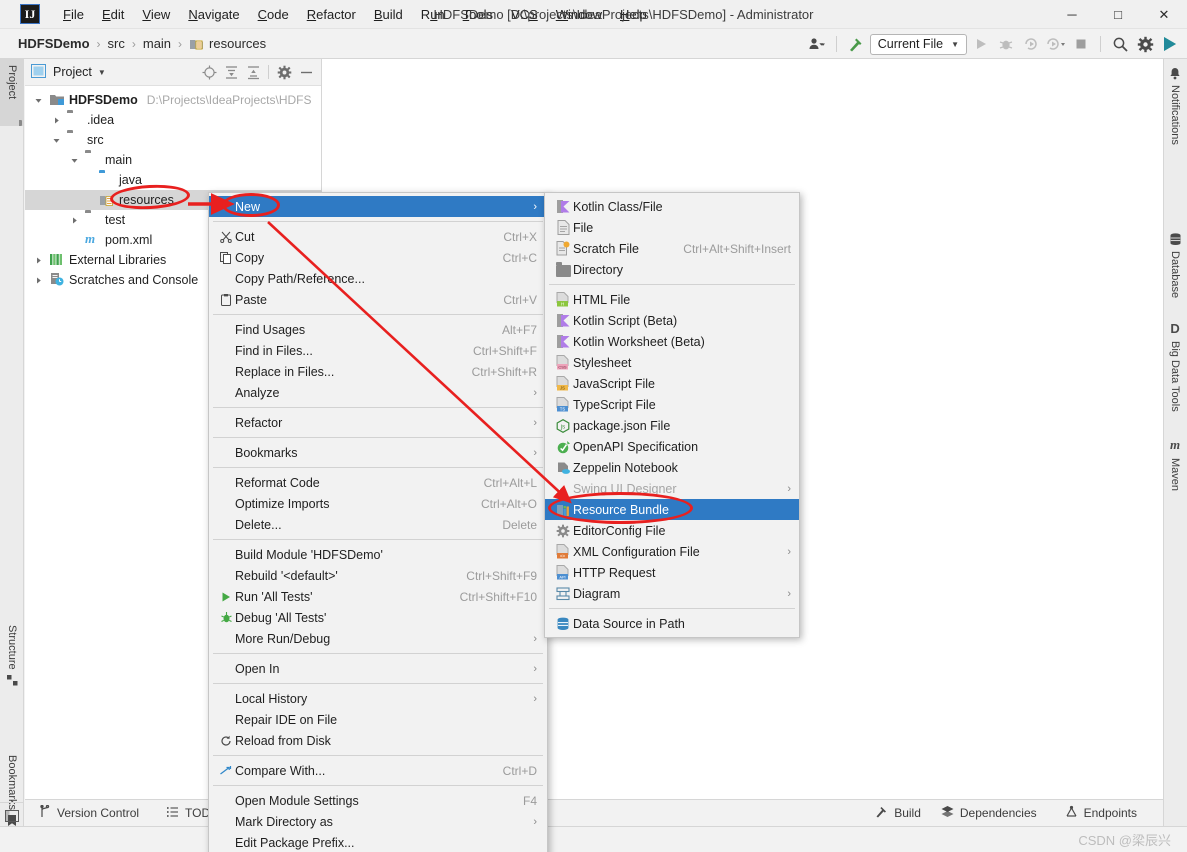 The height and width of the screenshot is (852, 1187). What do you see at coordinates (1175, 106) in the screenshot?
I see `sidebar-item-notifications: Notifications` at bounding box center [1175, 106].